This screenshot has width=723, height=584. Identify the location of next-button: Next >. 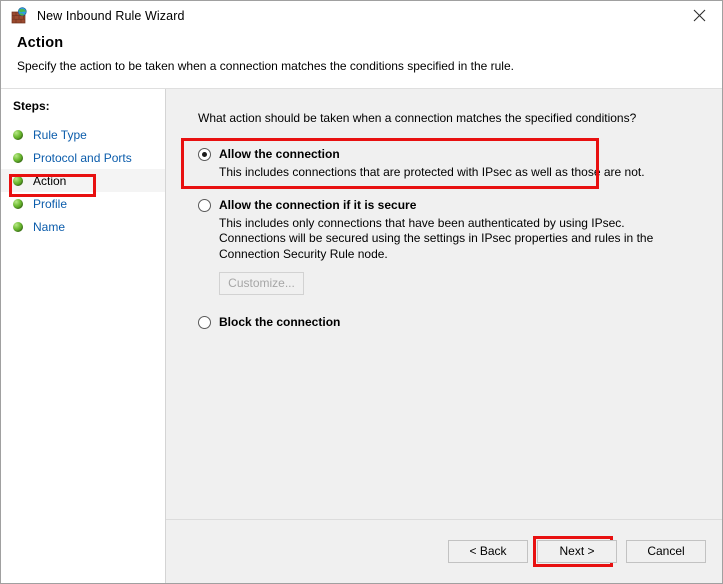
(577, 551).